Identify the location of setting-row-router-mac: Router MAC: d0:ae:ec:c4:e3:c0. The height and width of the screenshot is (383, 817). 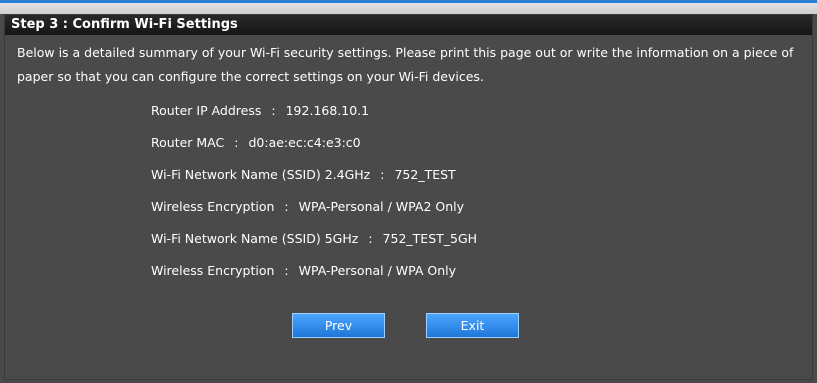
(314, 149).